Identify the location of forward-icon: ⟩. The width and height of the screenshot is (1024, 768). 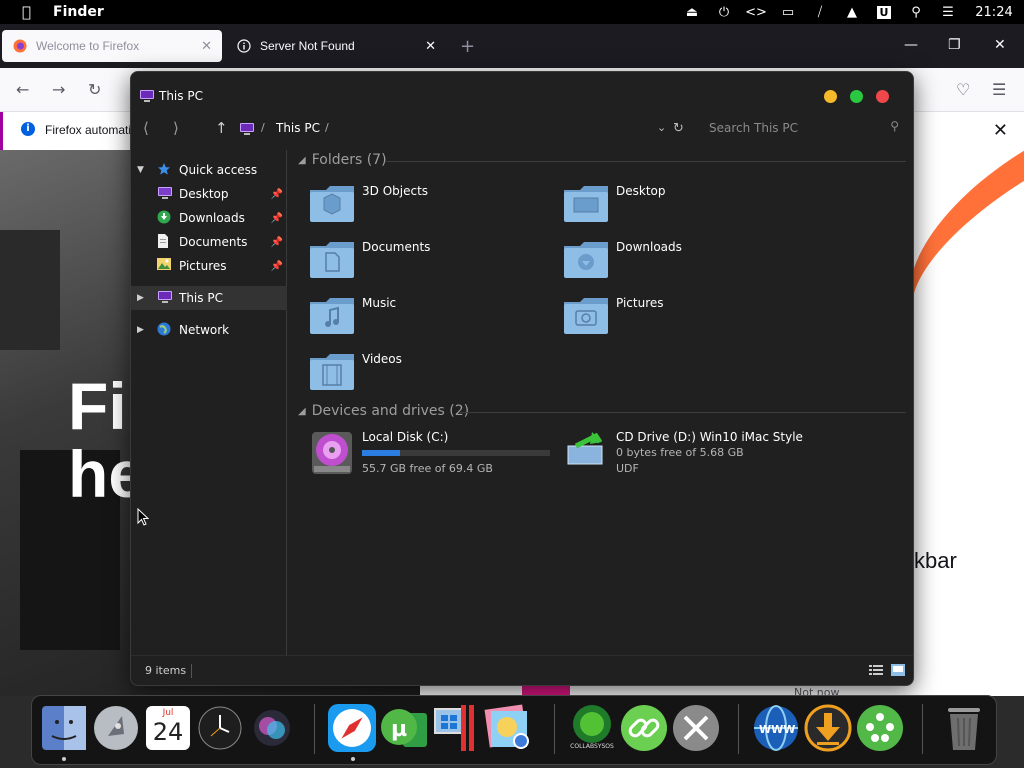
(176, 128).